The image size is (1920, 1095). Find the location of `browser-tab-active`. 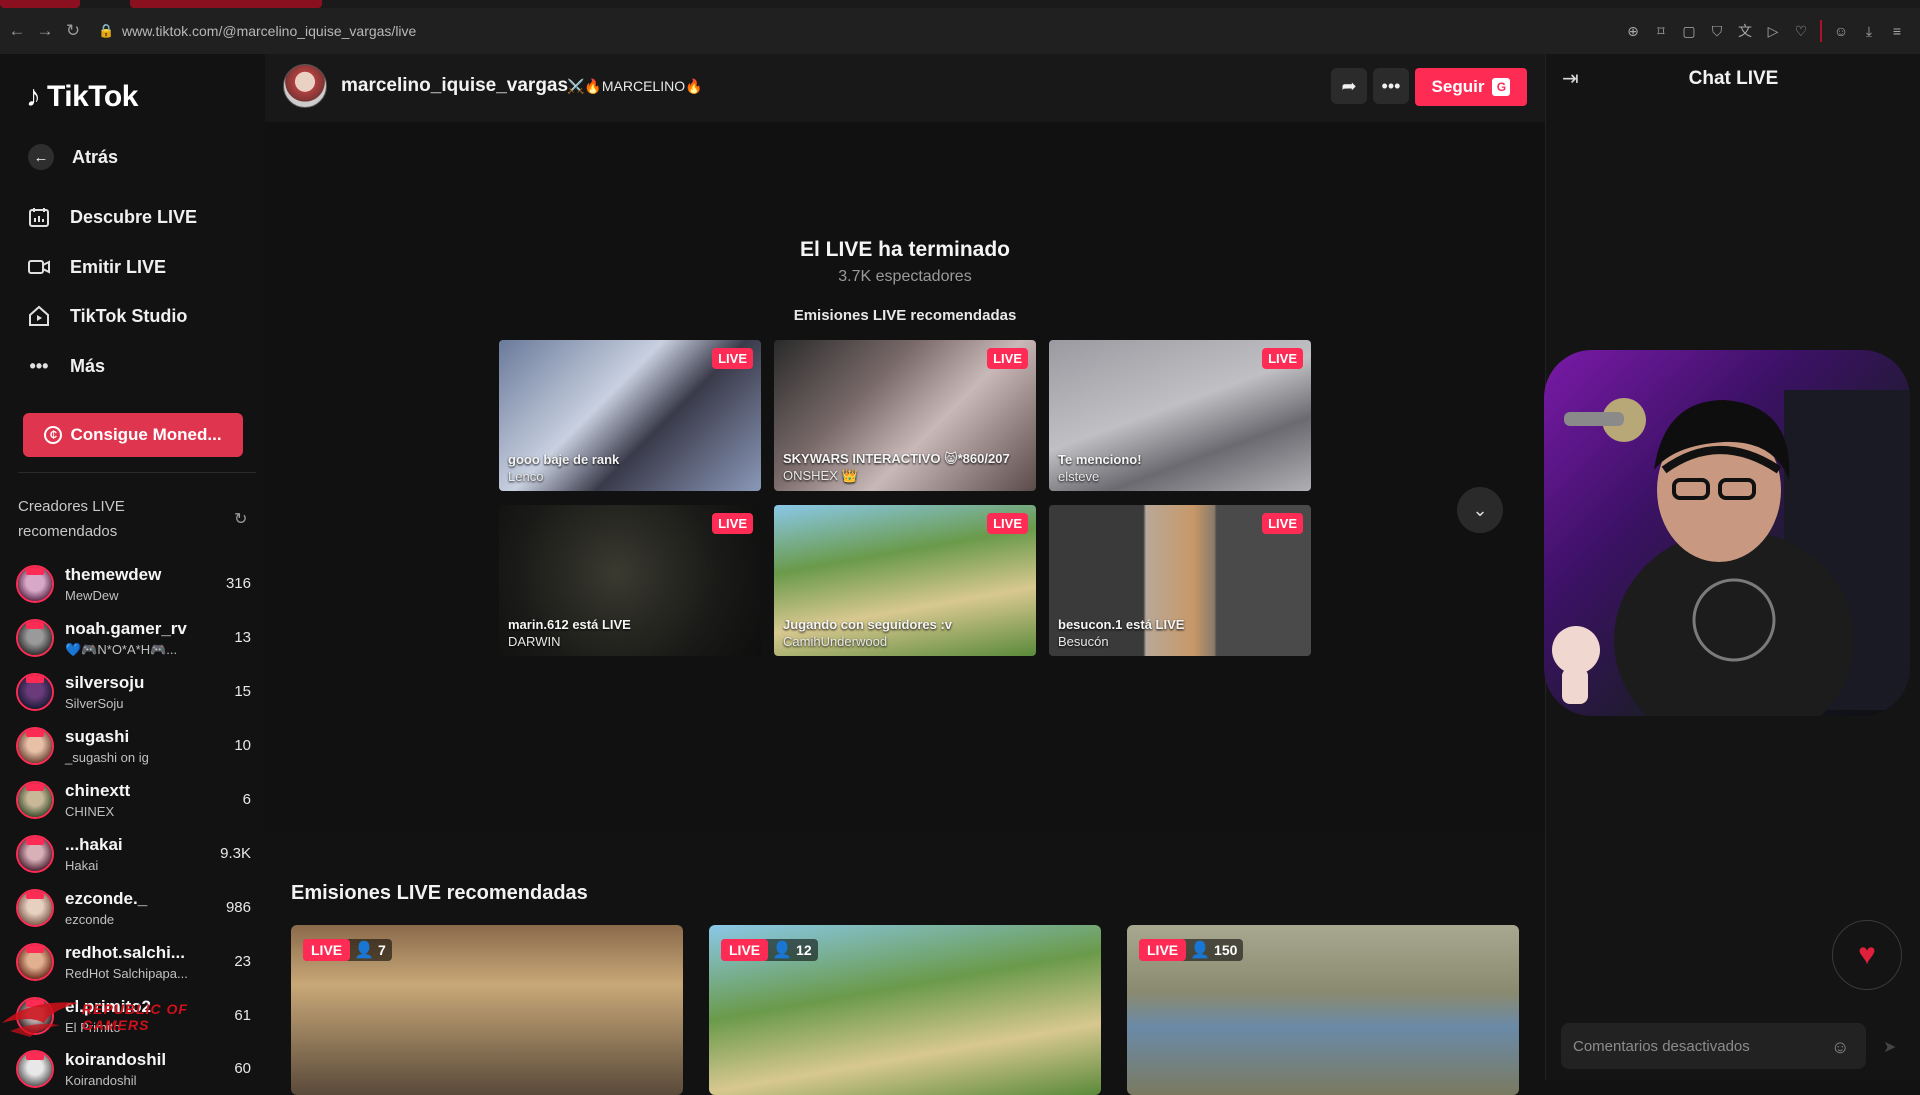

browser-tab-active is located at coordinates (226, 4).